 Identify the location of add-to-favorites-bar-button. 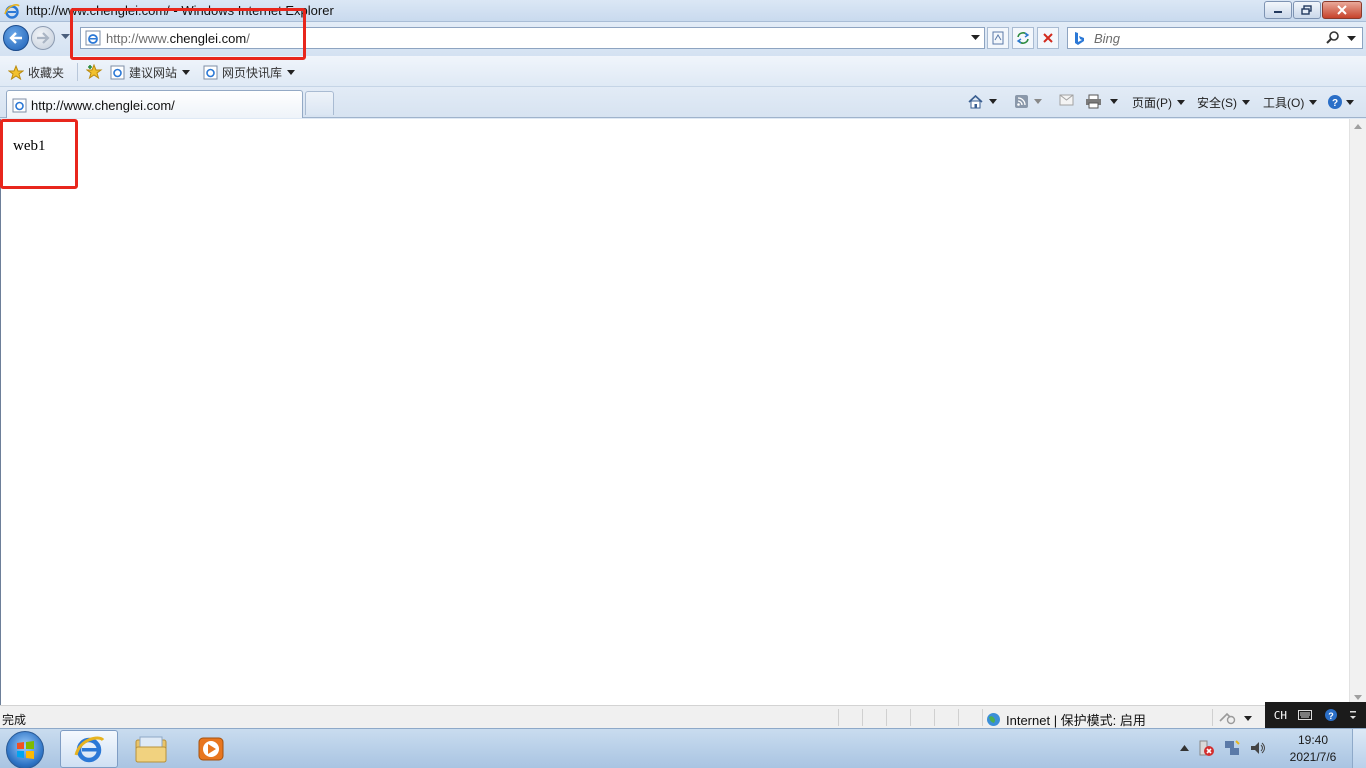
(96, 71).